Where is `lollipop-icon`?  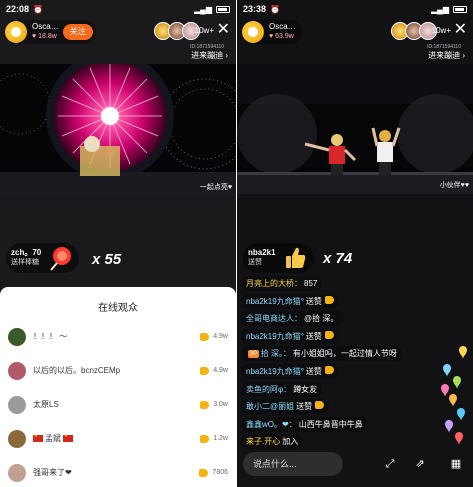
lollipop-icon is located at coordinates (61, 259).